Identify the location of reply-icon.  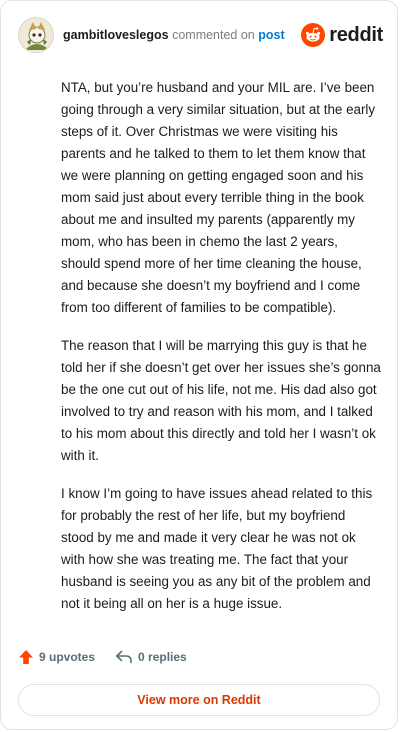
(124, 657).